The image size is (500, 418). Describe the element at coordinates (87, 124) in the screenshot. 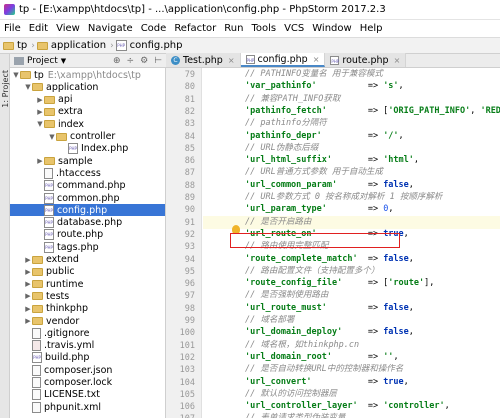

I see `tree-item: ▼ index` at that location.